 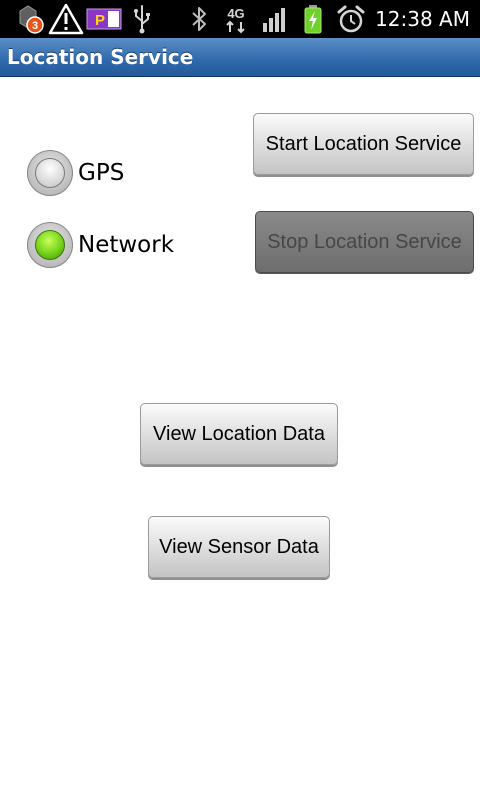 I want to click on view-sensor-data-button: View Sensor Data, so click(x=239, y=547).